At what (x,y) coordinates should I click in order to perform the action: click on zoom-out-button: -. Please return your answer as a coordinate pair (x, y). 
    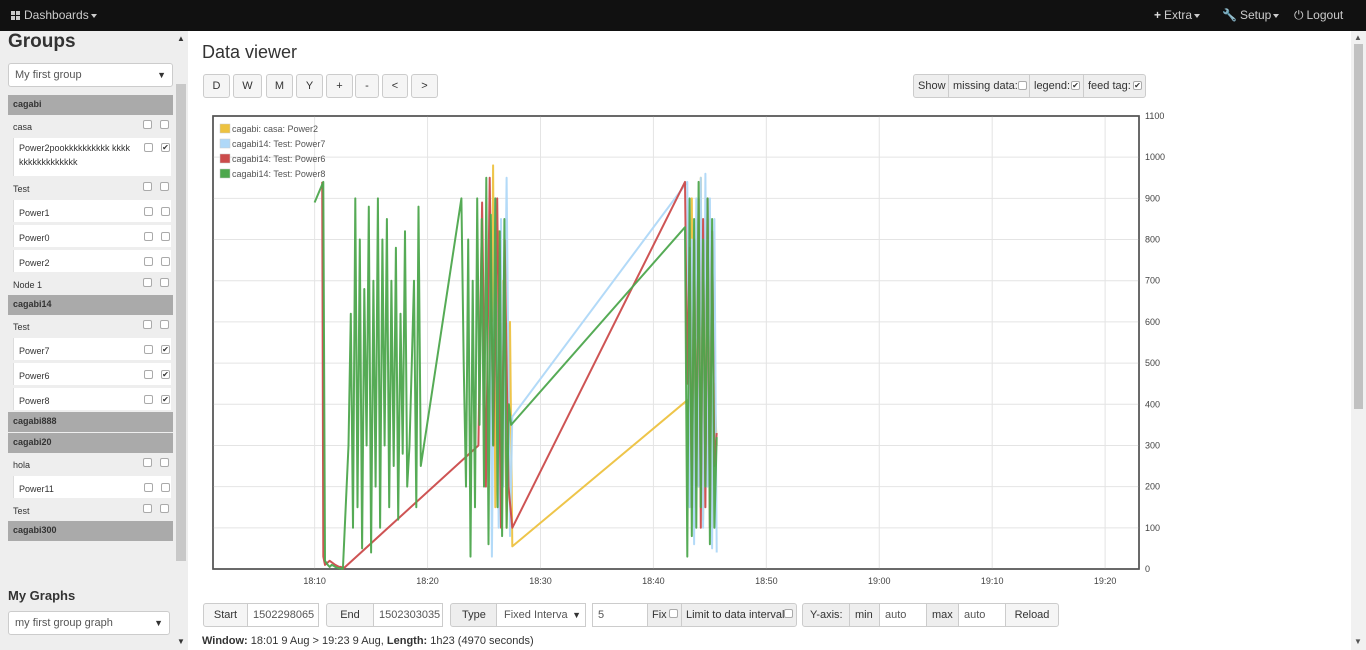
    Looking at the image, I should click on (367, 86).